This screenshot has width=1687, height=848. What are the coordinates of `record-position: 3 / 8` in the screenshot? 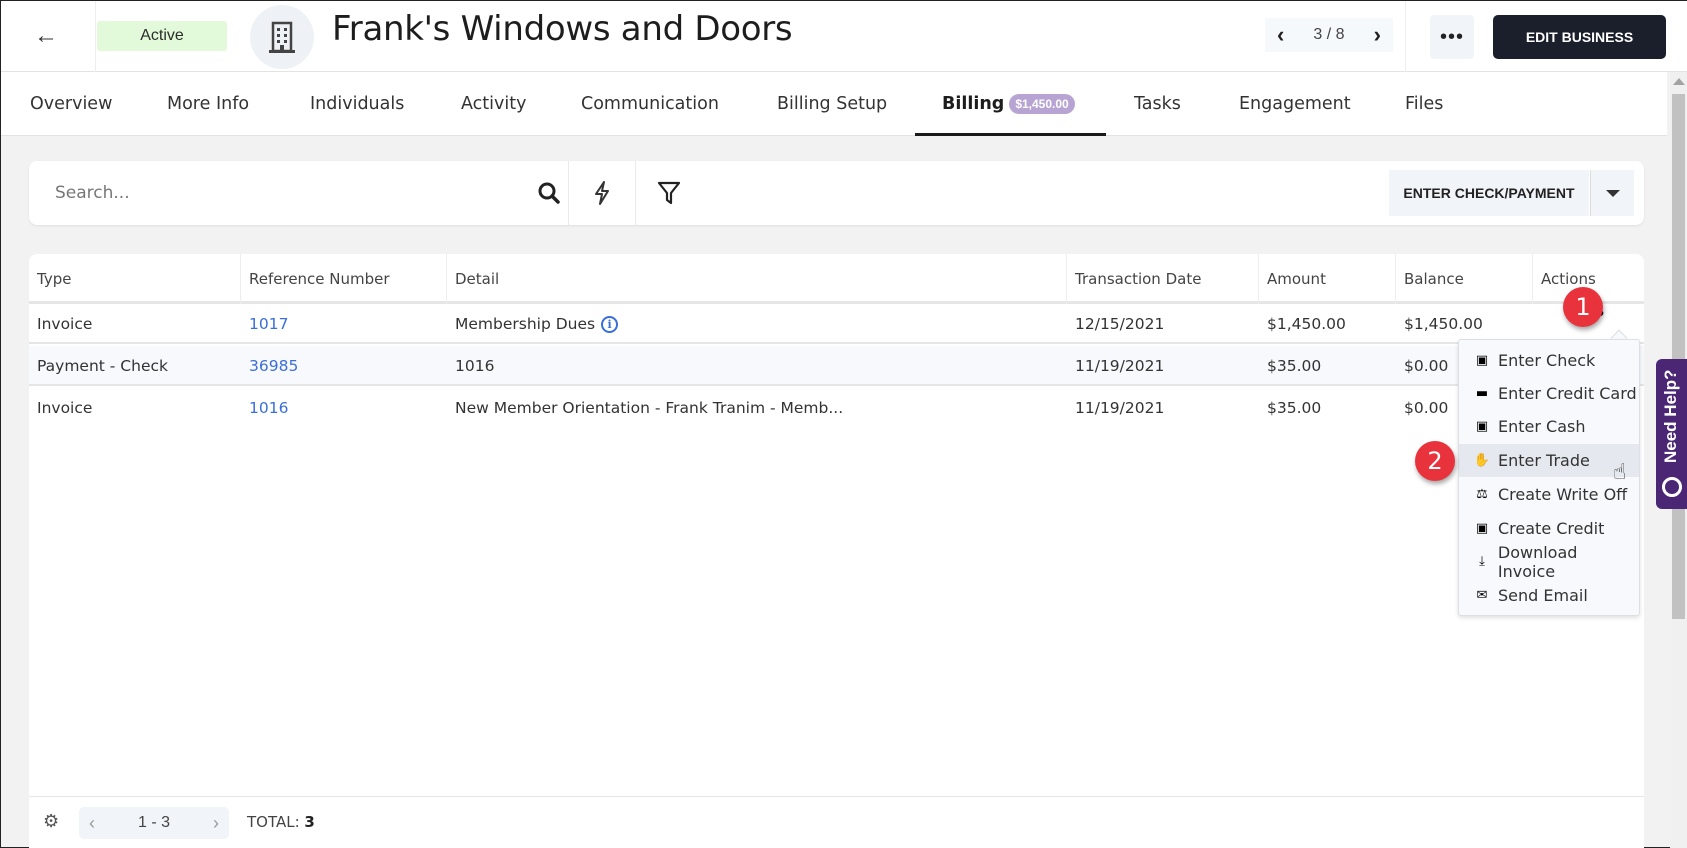 It's located at (1329, 34).